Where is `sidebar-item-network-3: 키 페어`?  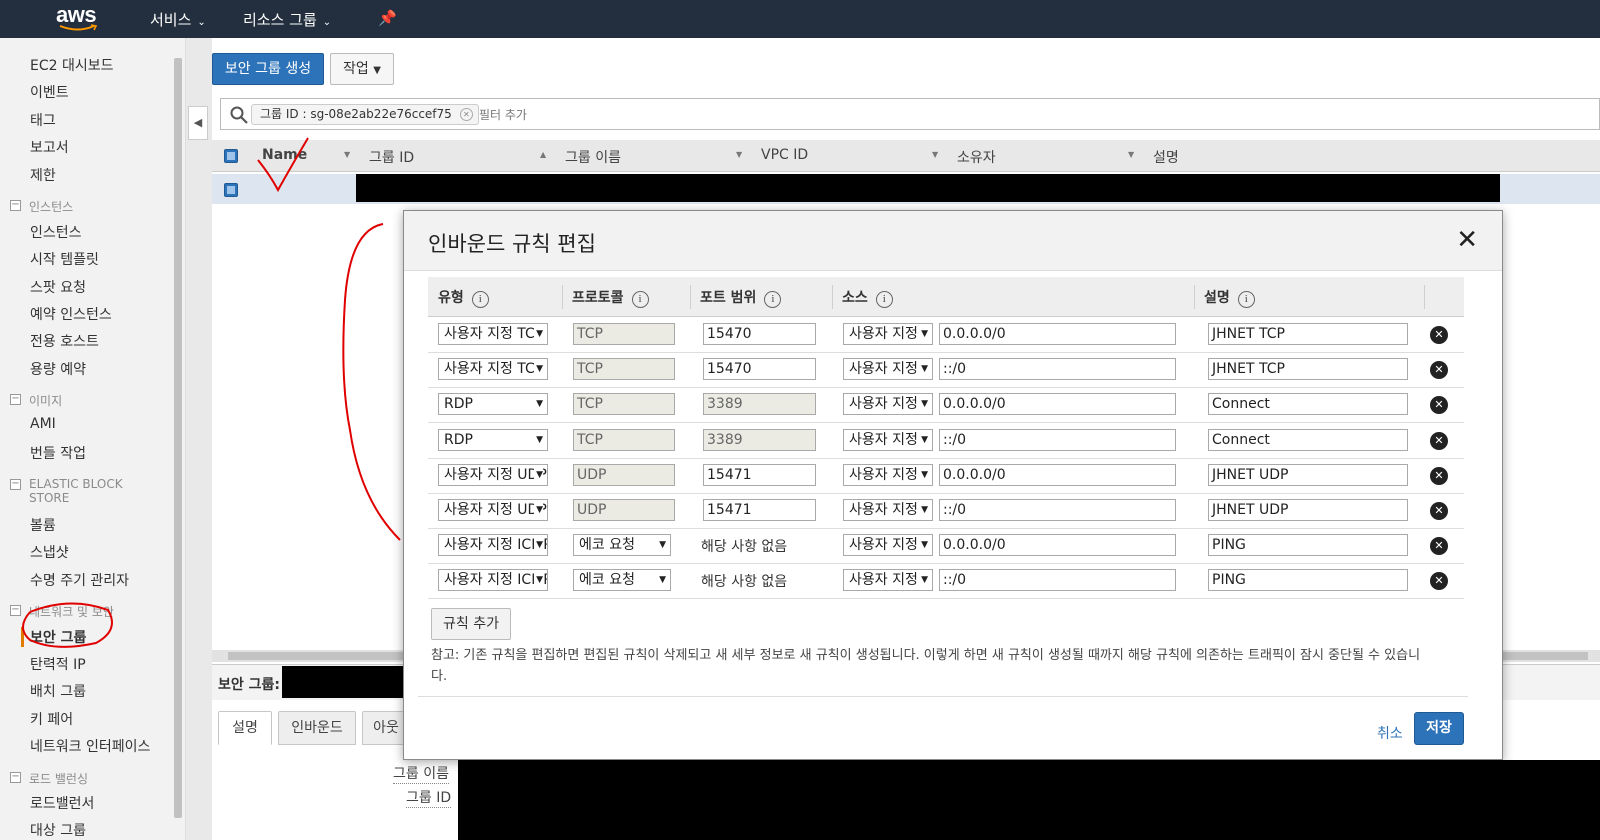
sidebar-item-network-3: 키 페어 is located at coordinates (51, 719).